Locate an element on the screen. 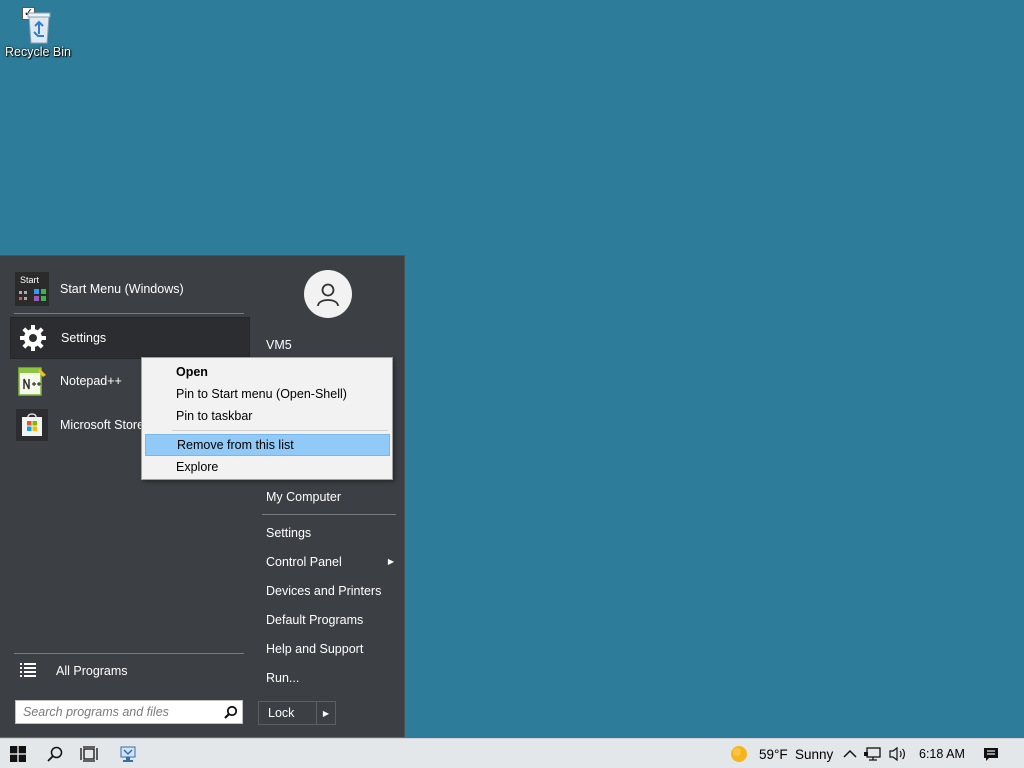 Image resolution: width=1024 pixels, height=768 pixels. program-start-menu-windows: Start Start Menu (Windows) is located at coordinates (130, 289).